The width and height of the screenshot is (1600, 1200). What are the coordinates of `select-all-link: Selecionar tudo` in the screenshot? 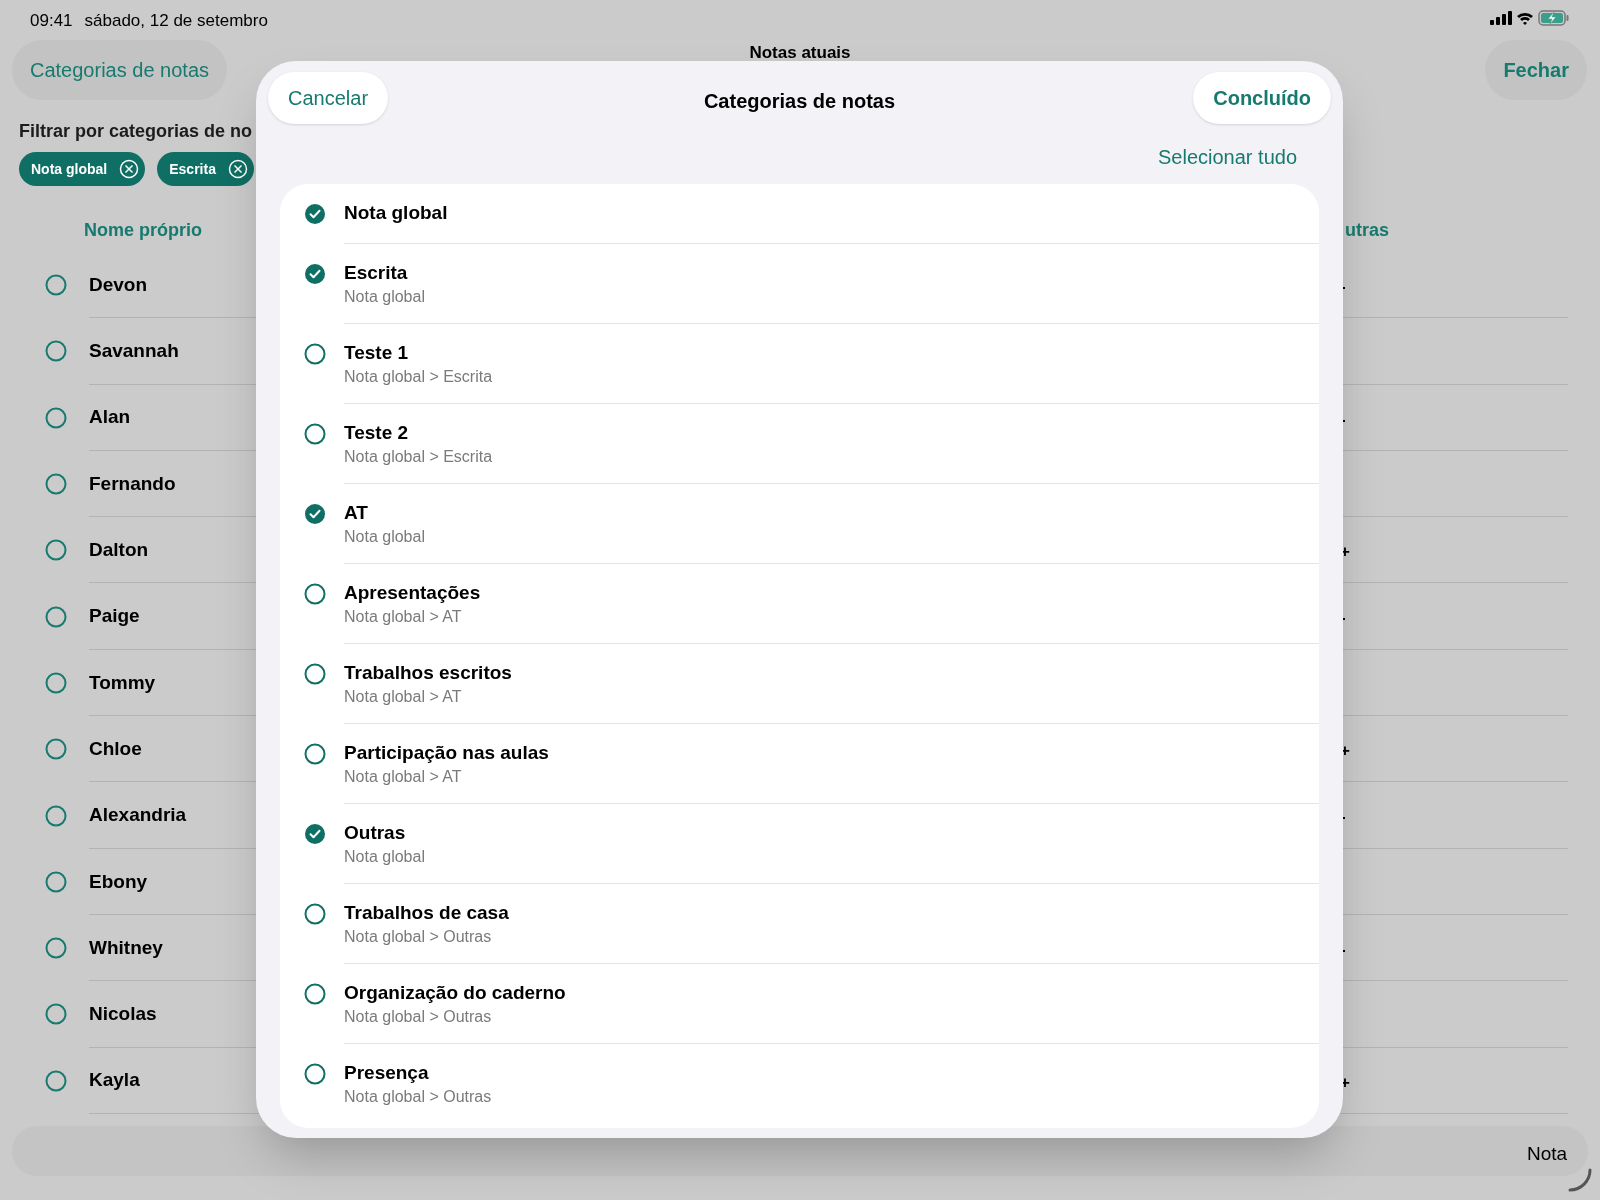 It's located at (1227, 157).